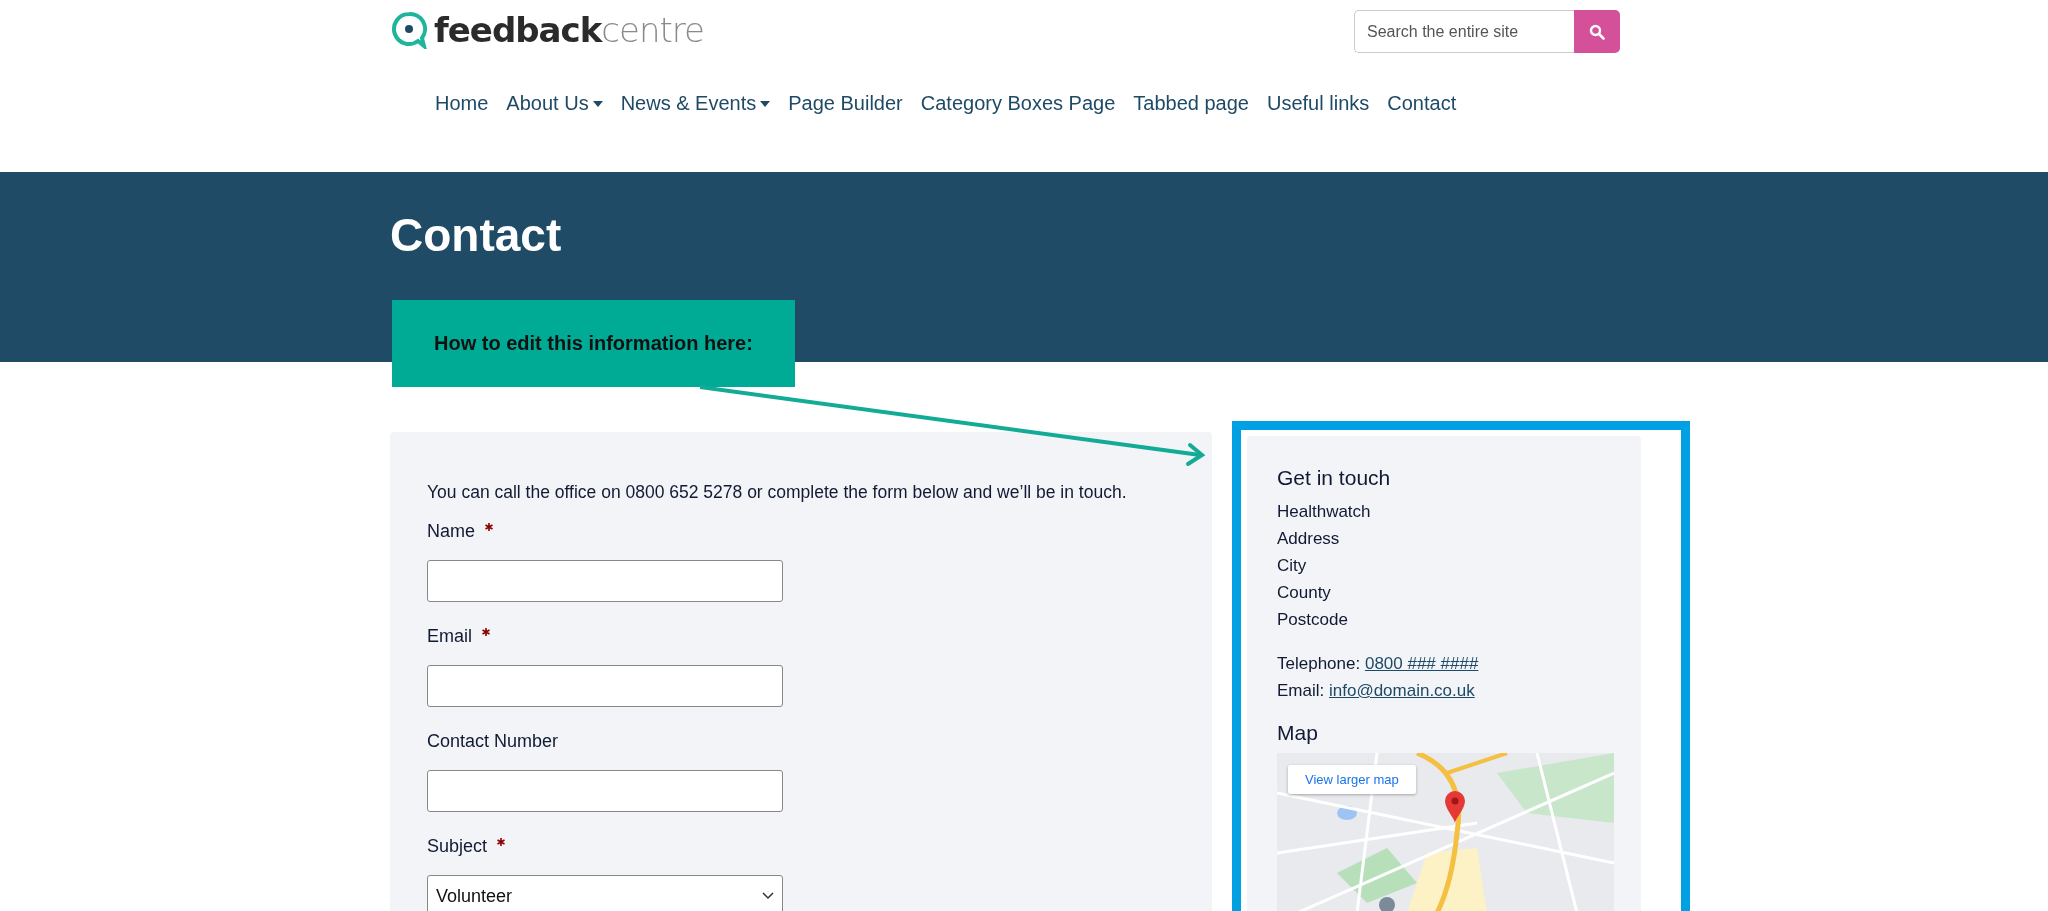 This screenshot has height=911, width=2048. I want to click on address-line: Postcode, so click(1313, 620).